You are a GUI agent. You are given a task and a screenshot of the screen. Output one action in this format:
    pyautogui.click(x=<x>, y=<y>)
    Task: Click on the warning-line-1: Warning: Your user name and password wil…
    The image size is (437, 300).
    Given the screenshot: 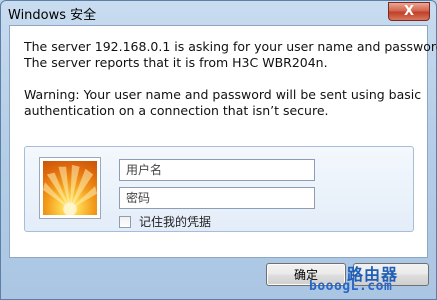 What is the action you would take?
    pyautogui.click(x=223, y=94)
    